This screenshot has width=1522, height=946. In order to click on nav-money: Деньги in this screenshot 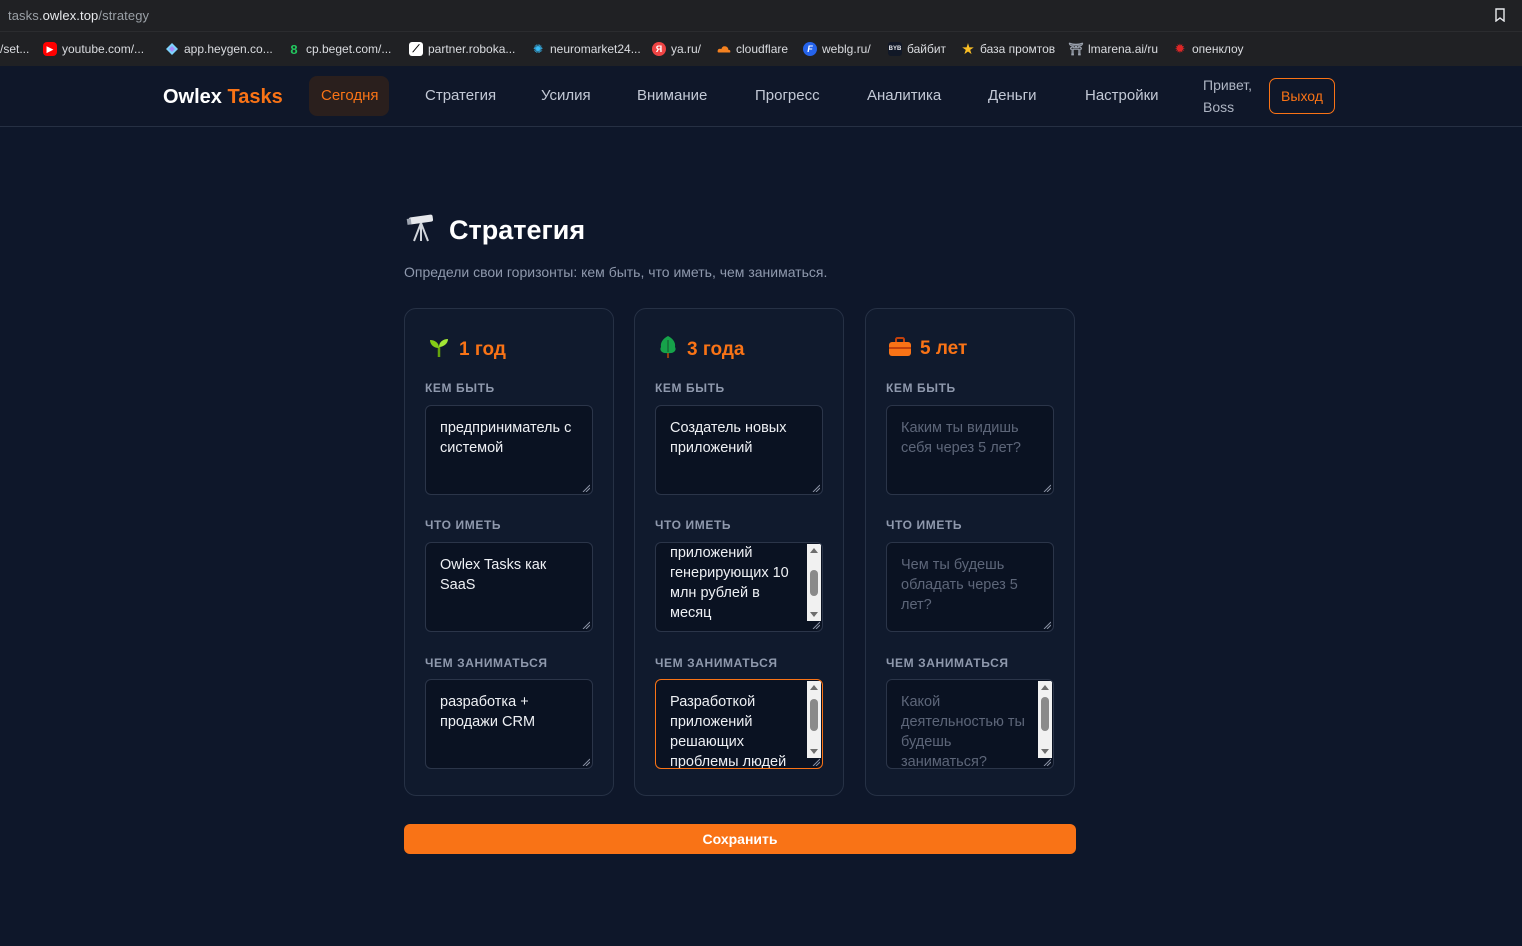, I will do `click(1012, 96)`.